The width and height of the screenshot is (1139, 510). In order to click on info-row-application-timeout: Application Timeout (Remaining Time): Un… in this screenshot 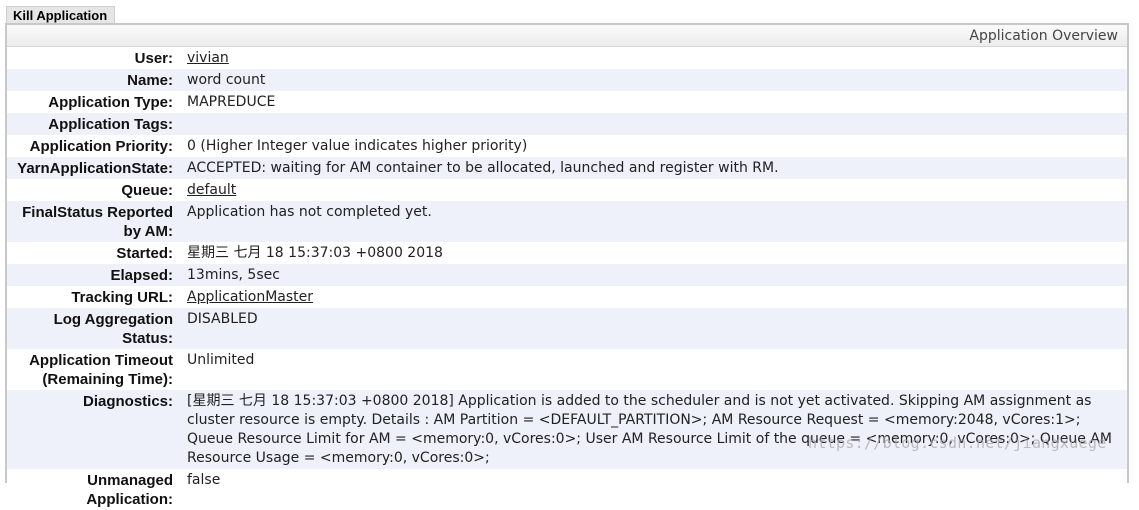, I will do `click(567, 369)`.